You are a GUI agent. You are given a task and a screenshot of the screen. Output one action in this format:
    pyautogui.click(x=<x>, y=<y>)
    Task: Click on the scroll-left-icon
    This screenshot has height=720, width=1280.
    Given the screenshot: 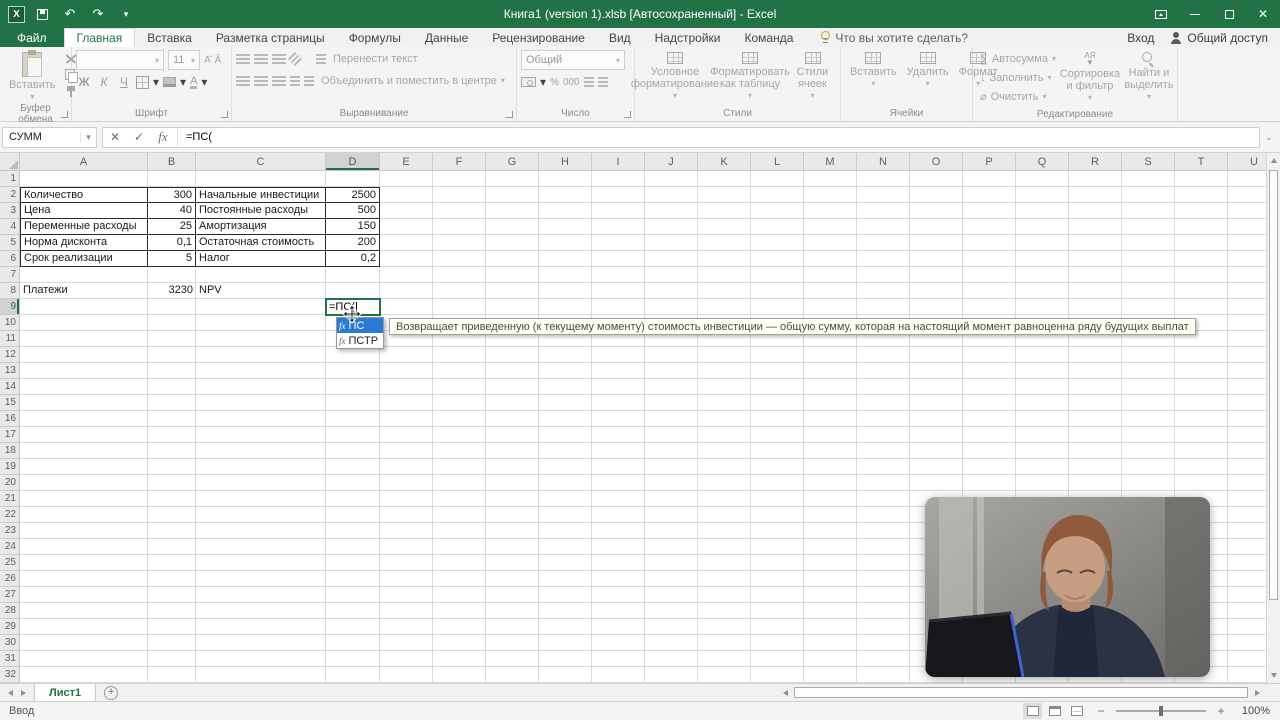 What is the action you would take?
    pyautogui.click(x=785, y=692)
    